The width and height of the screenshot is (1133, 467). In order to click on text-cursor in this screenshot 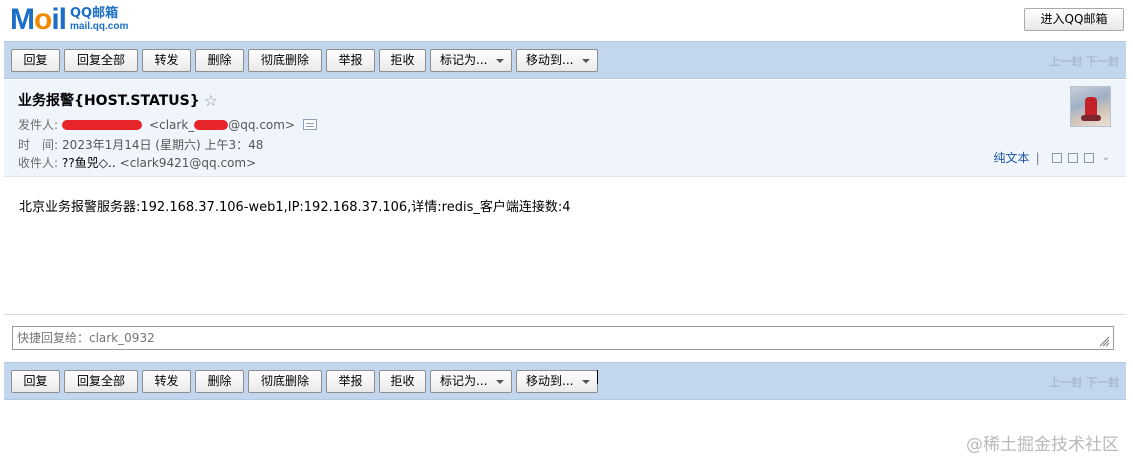, I will do `click(597, 377)`.